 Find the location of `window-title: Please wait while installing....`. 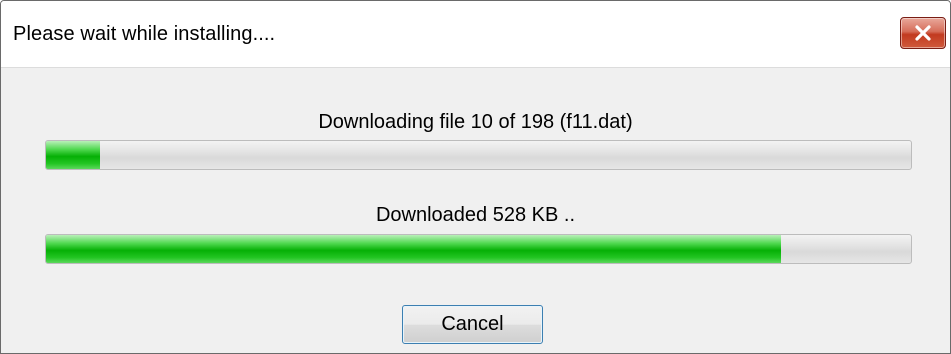

window-title: Please wait while installing.... is located at coordinates (144, 34).